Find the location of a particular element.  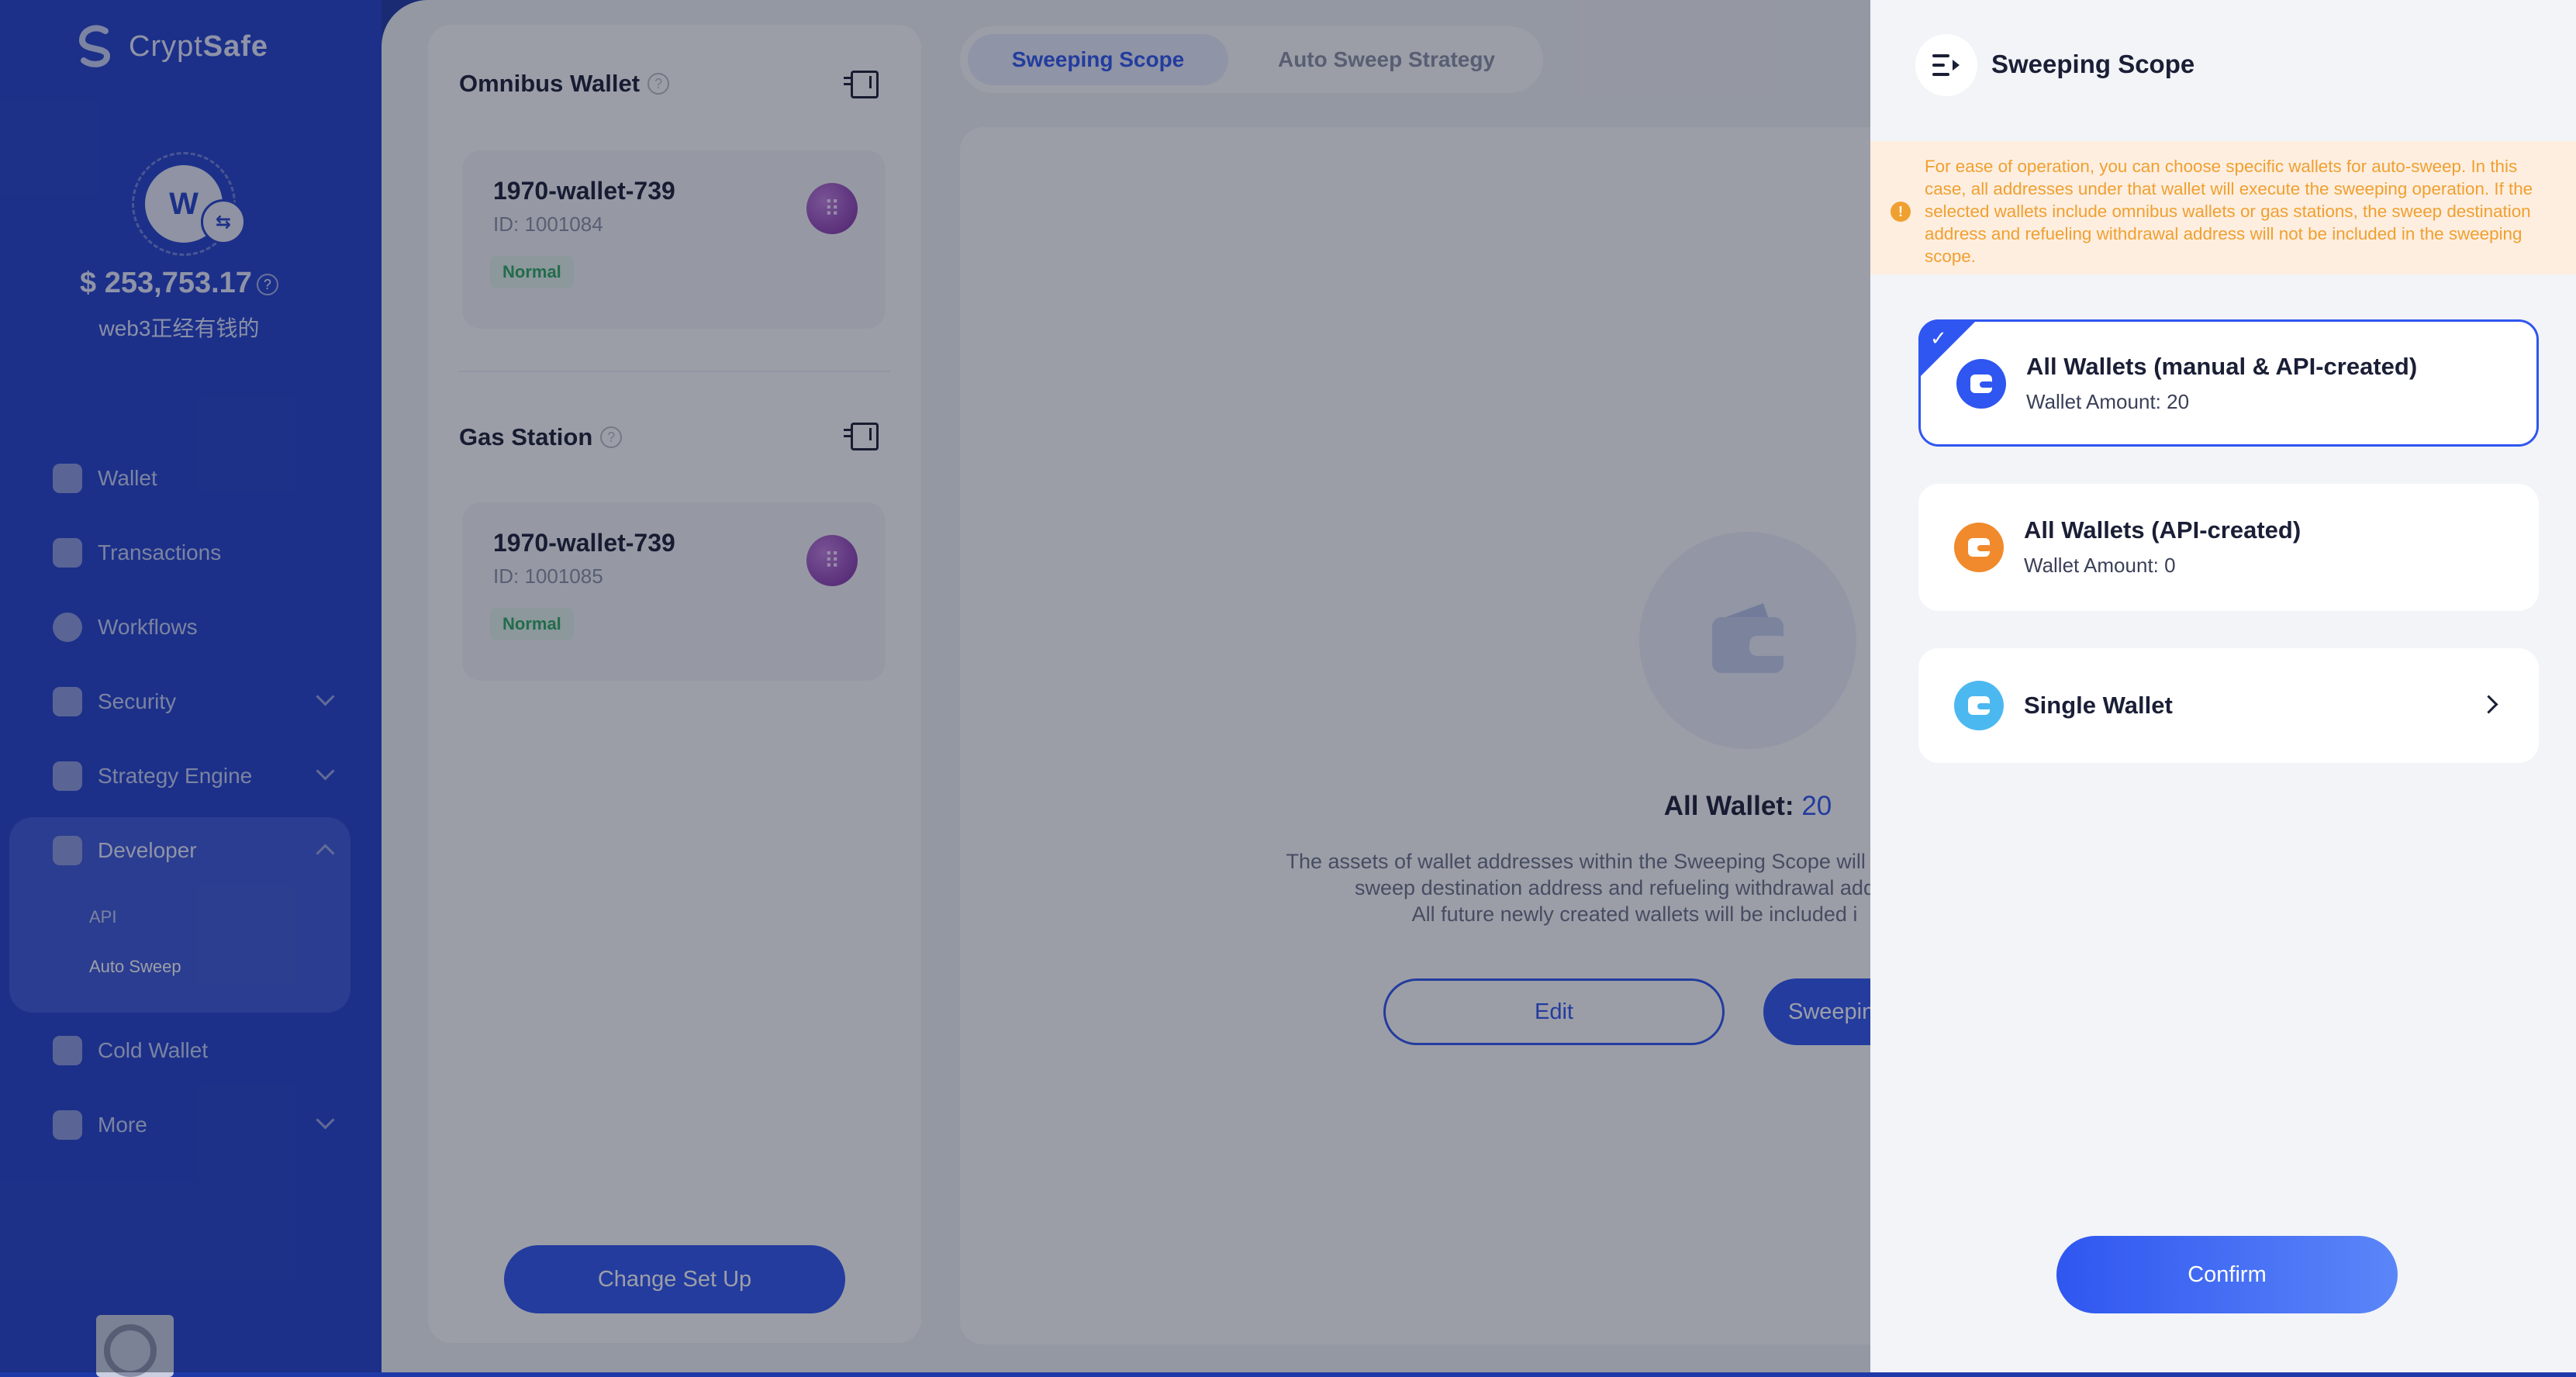

option-single-wallet: Single Wallet is located at coordinates (2229, 705).